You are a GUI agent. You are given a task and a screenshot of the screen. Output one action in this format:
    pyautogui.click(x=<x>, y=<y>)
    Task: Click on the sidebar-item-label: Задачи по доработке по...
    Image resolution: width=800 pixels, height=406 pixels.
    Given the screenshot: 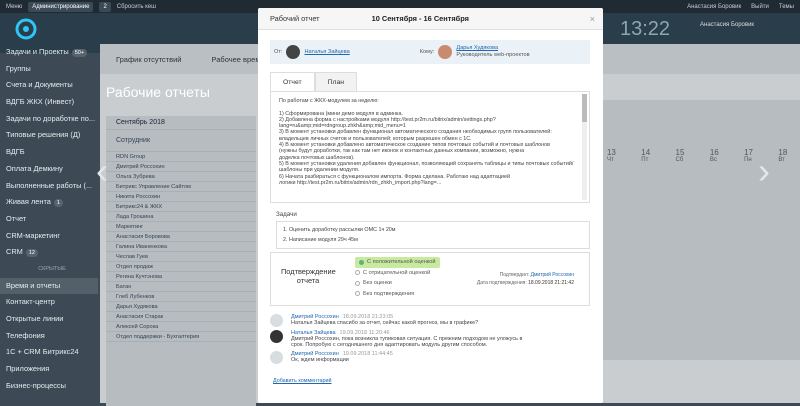 What is the action you would take?
    pyautogui.click(x=50, y=118)
    